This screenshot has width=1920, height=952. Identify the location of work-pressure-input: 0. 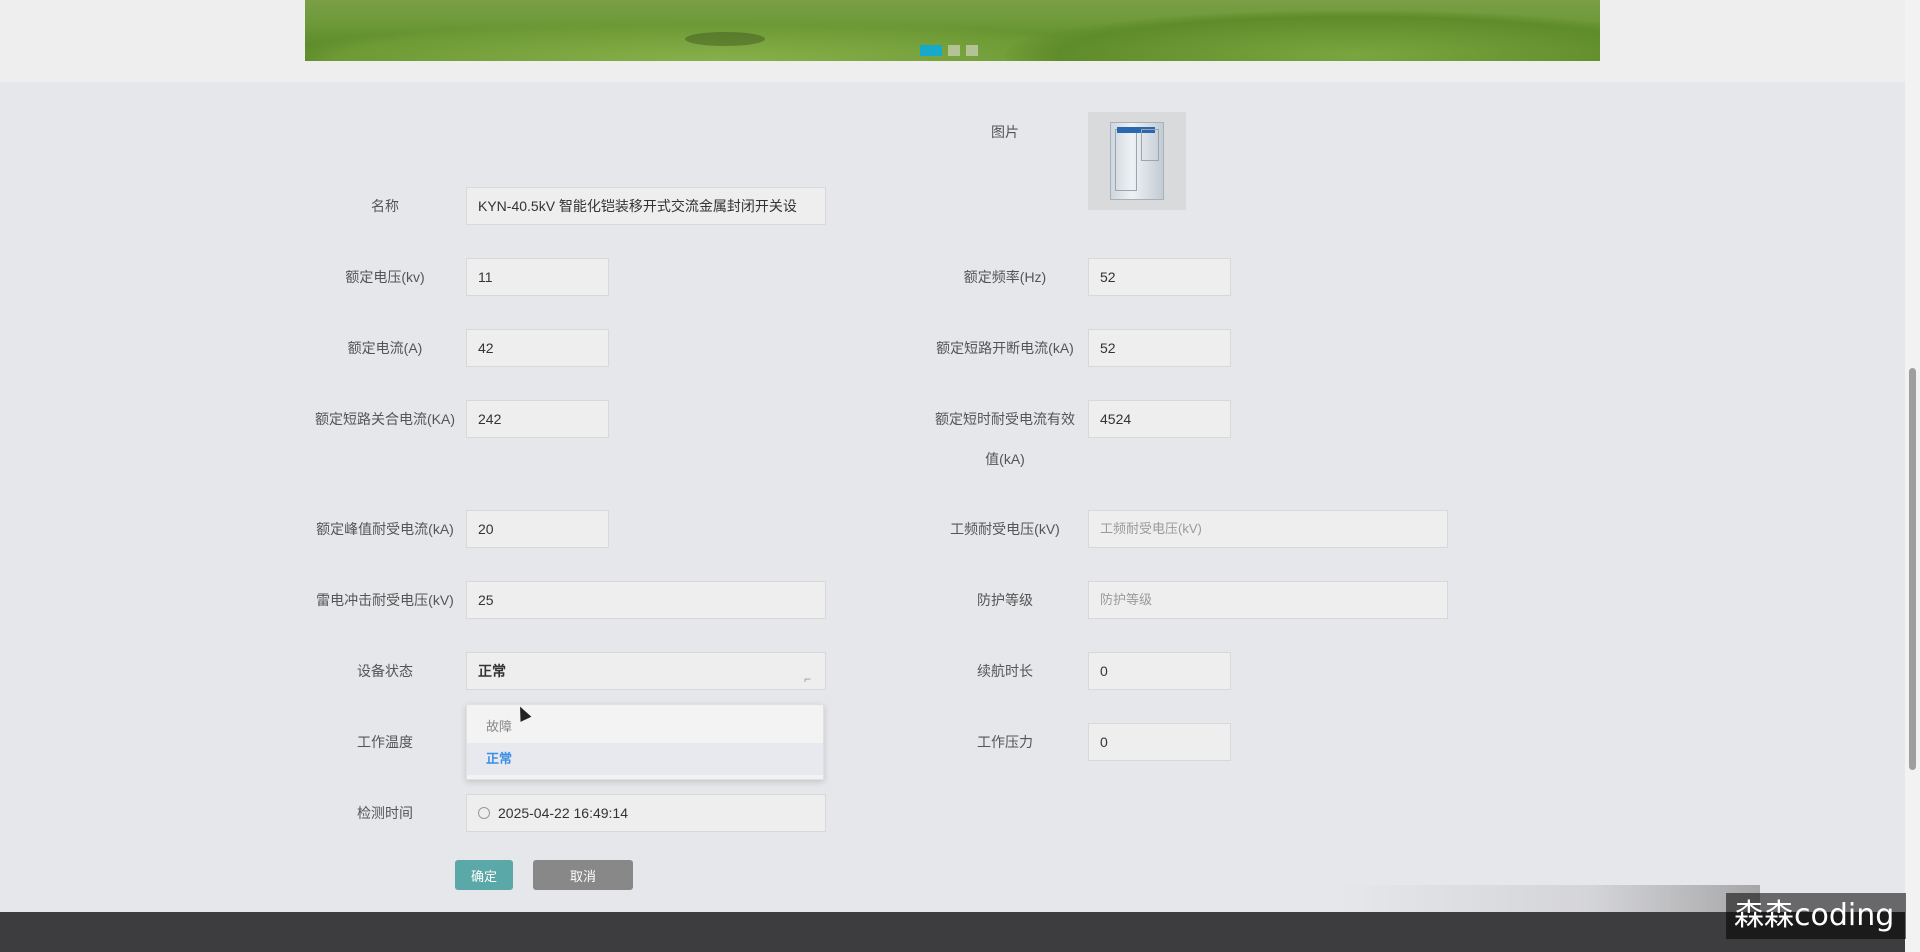
(1159, 742).